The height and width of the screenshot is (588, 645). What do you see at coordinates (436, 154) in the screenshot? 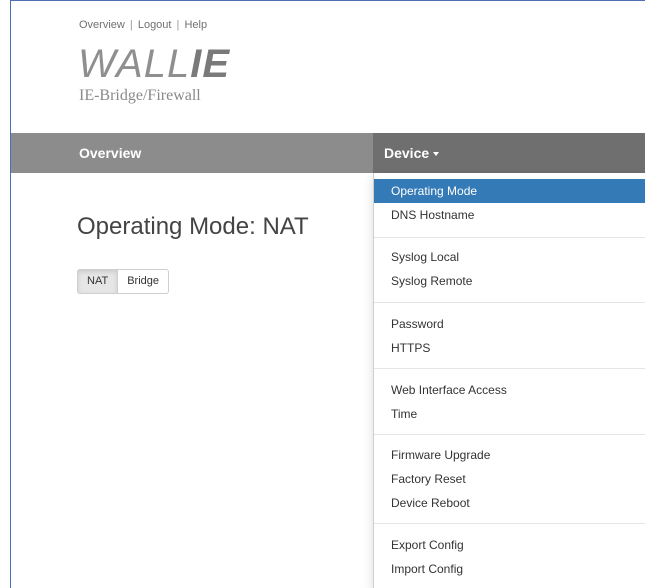
I see `caret-down-icon` at bounding box center [436, 154].